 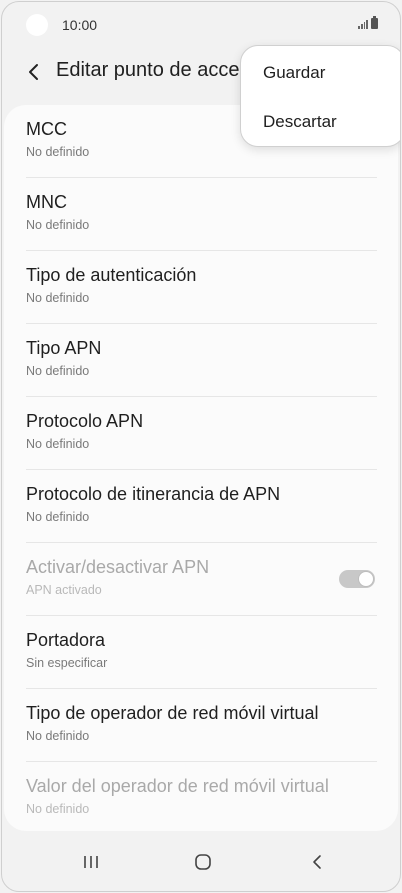 I want to click on save-menu-item: Guardar, so click(x=320, y=73).